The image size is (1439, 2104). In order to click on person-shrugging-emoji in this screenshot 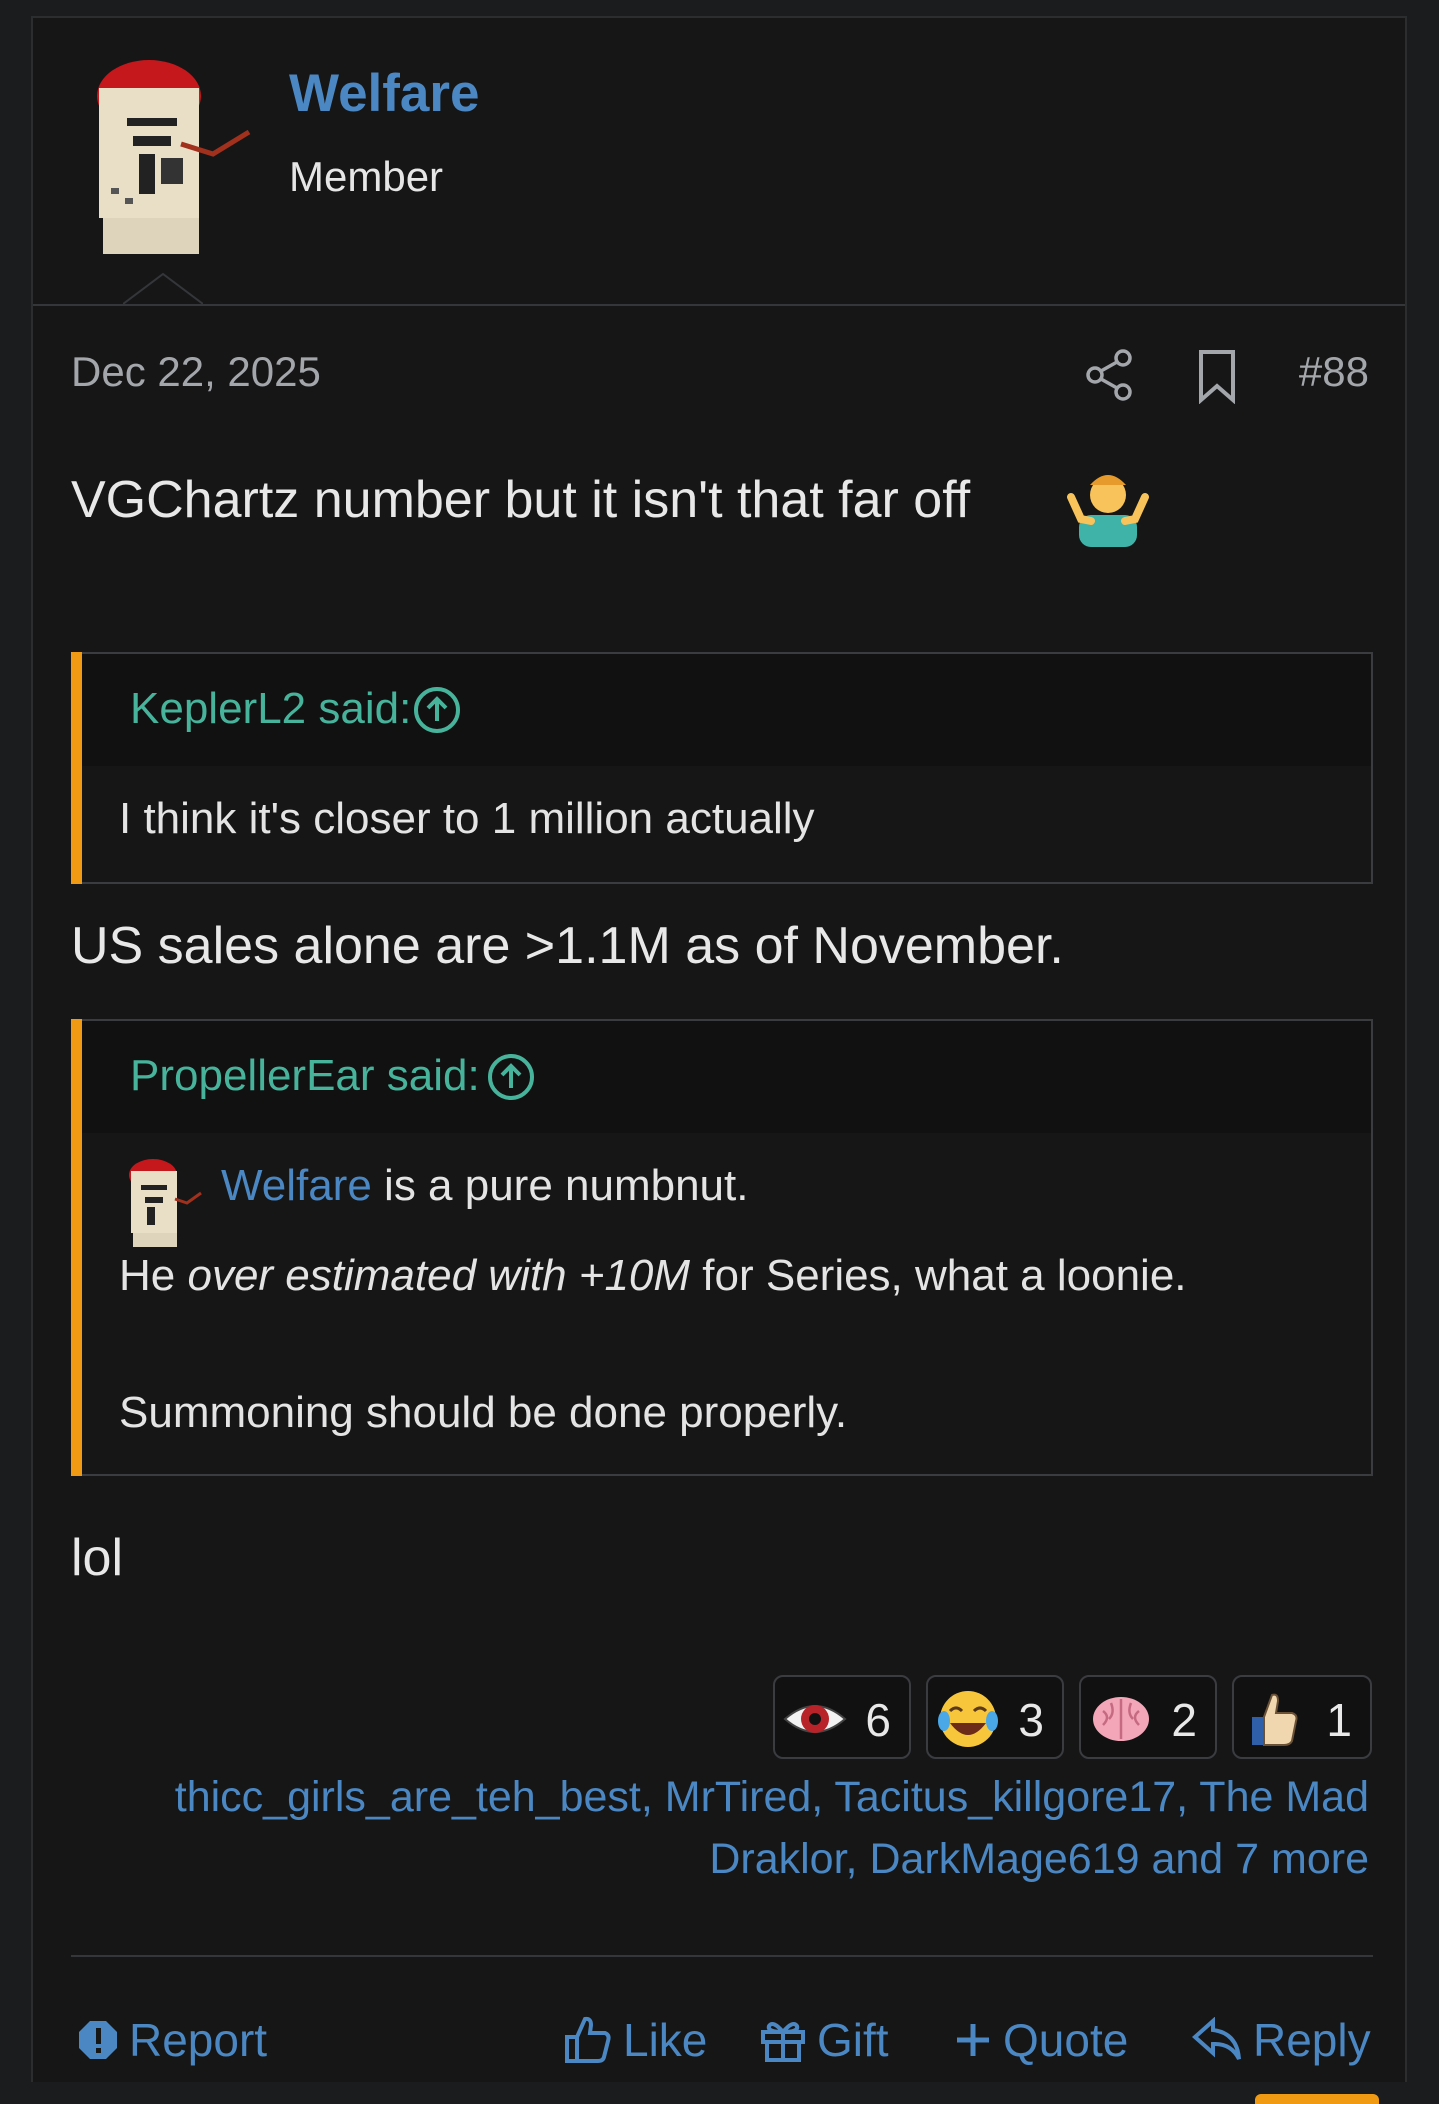, I will do `click(1108, 511)`.